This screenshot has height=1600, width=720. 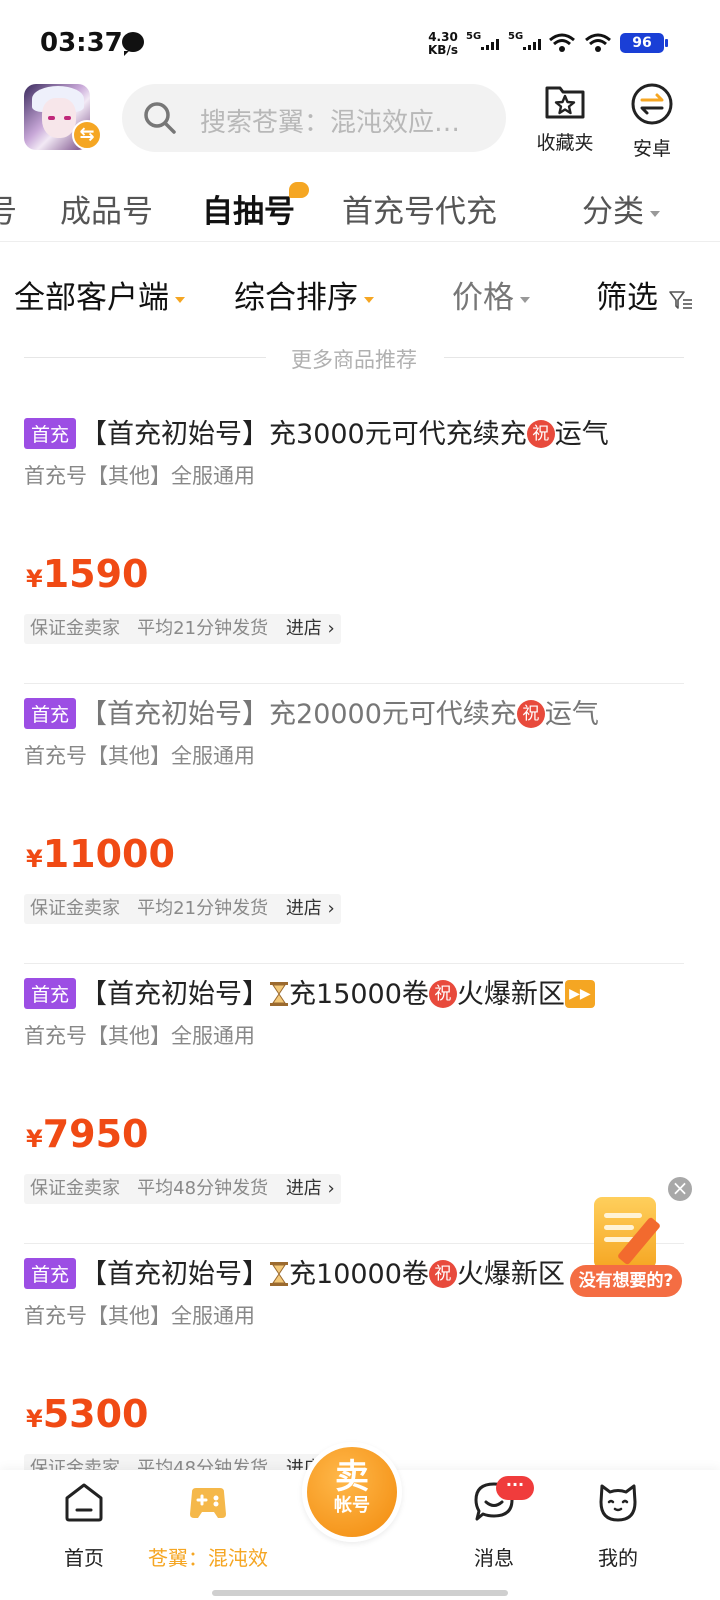 What do you see at coordinates (618, 1503) in the screenshot?
I see `cat-profile-icon` at bounding box center [618, 1503].